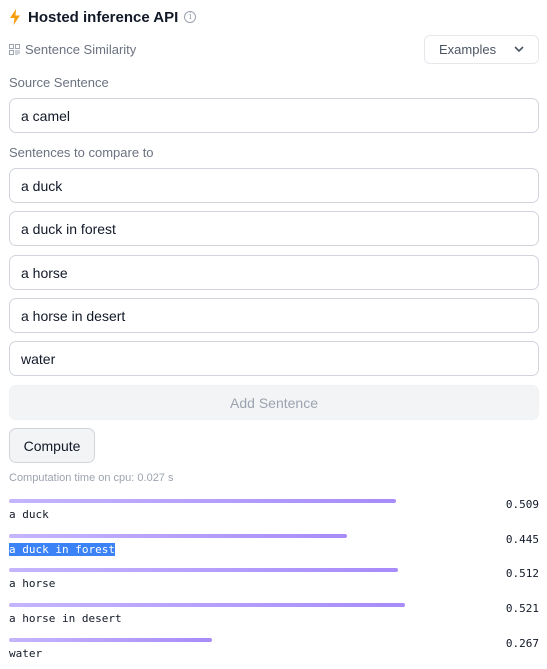 The height and width of the screenshot is (669, 547). What do you see at coordinates (274, 228) in the screenshot?
I see `compare-sentence-input: a duck in forest` at bounding box center [274, 228].